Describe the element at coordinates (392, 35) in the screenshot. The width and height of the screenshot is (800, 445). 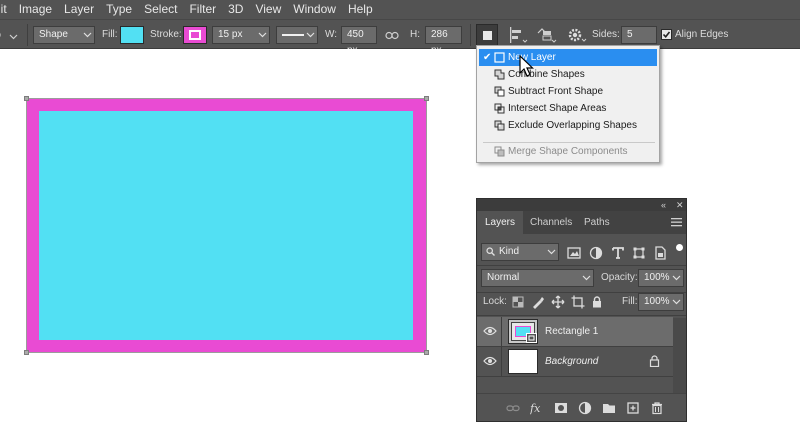
I see `link-dimensions-icon` at that location.